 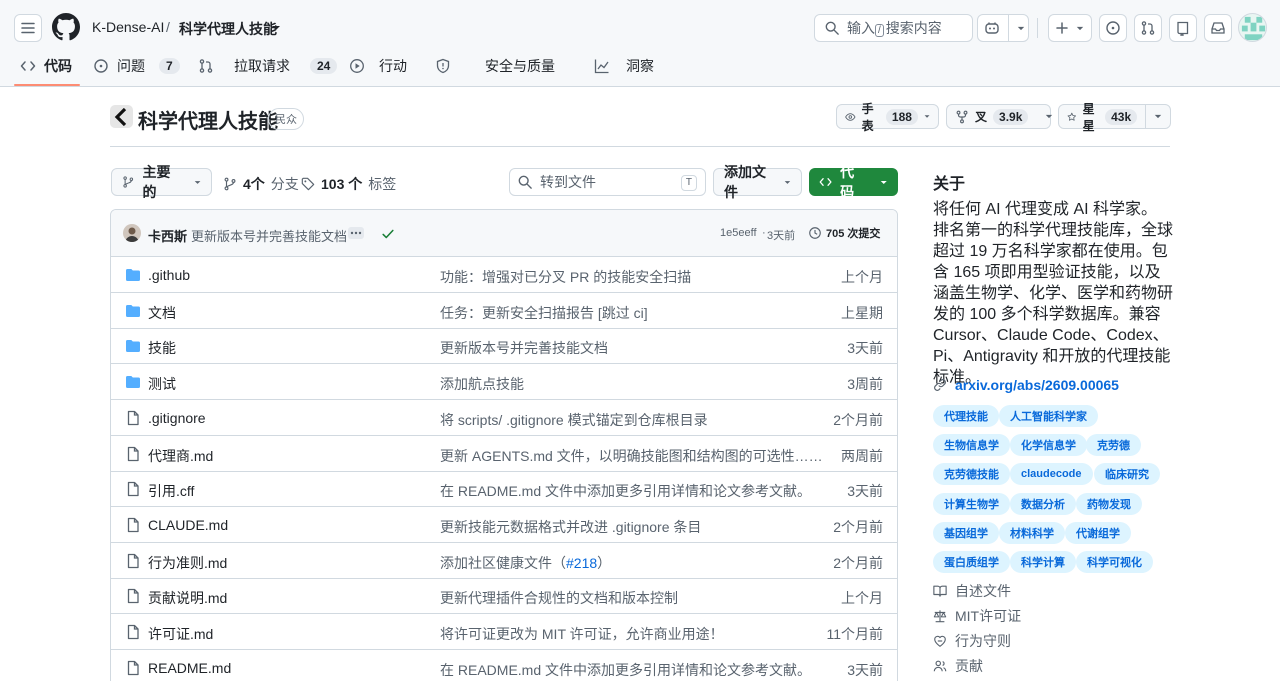 I want to click on inbox-button, so click(x=1218, y=28).